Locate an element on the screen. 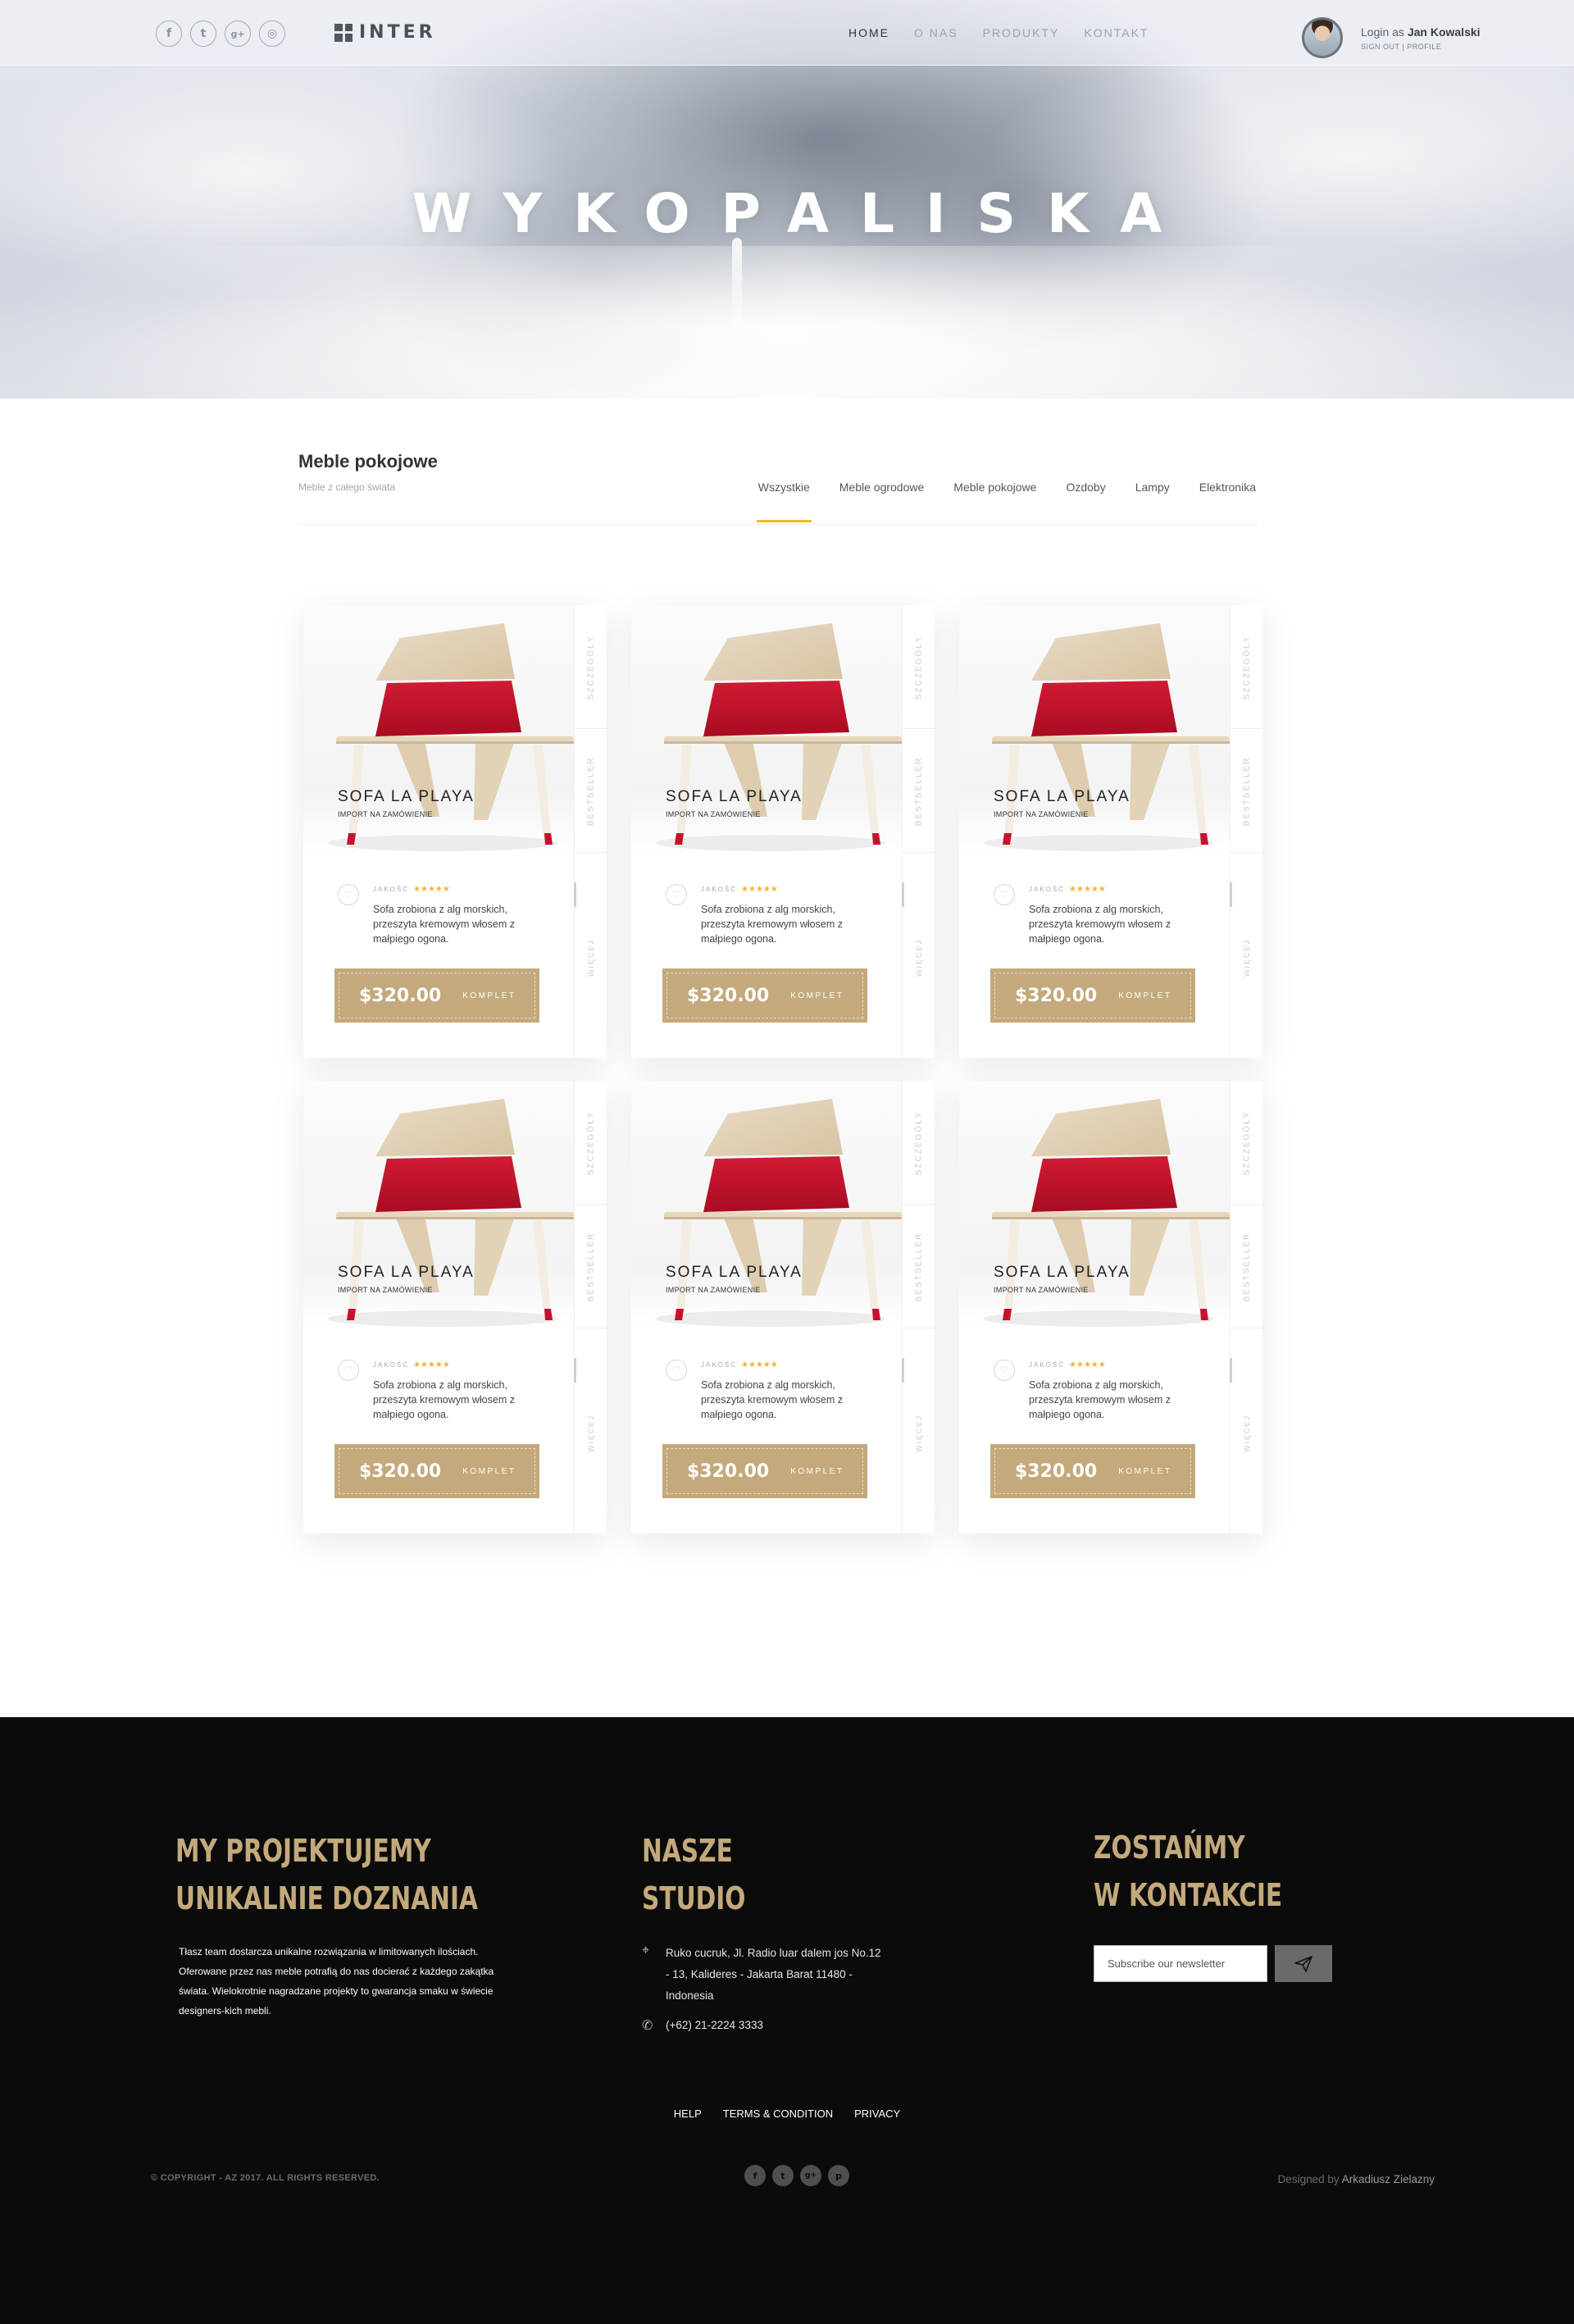  location-pin-icon: ⌖ is located at coordinates (646, 1950).